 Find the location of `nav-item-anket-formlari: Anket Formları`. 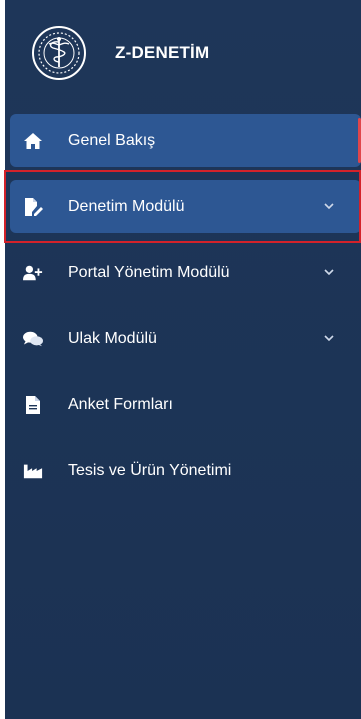

nav-item-anket-formlari: Anket Formları is located at coordinates (185, 404).